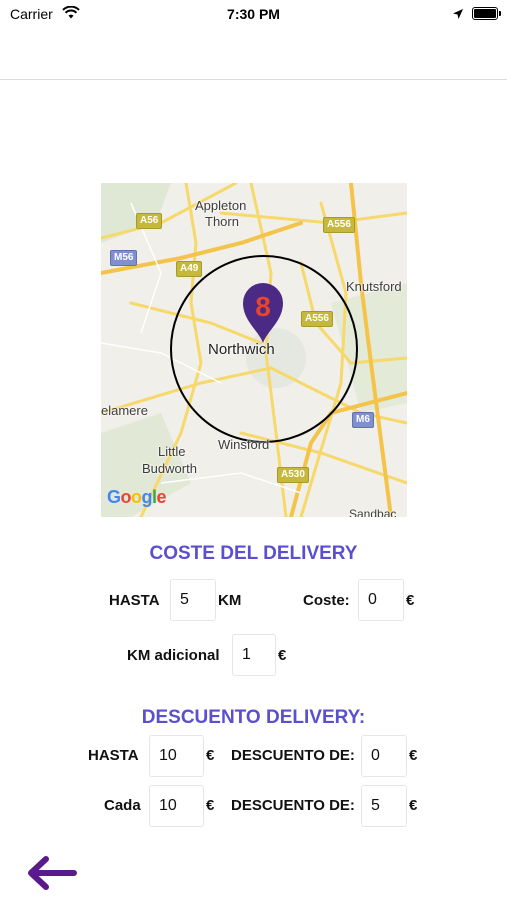 This screenshot has height=900, width=507. What do you see at coordinates (293, 475) in the screenshot?
I see `road-shield: A530` at bounding box center [293, 475].